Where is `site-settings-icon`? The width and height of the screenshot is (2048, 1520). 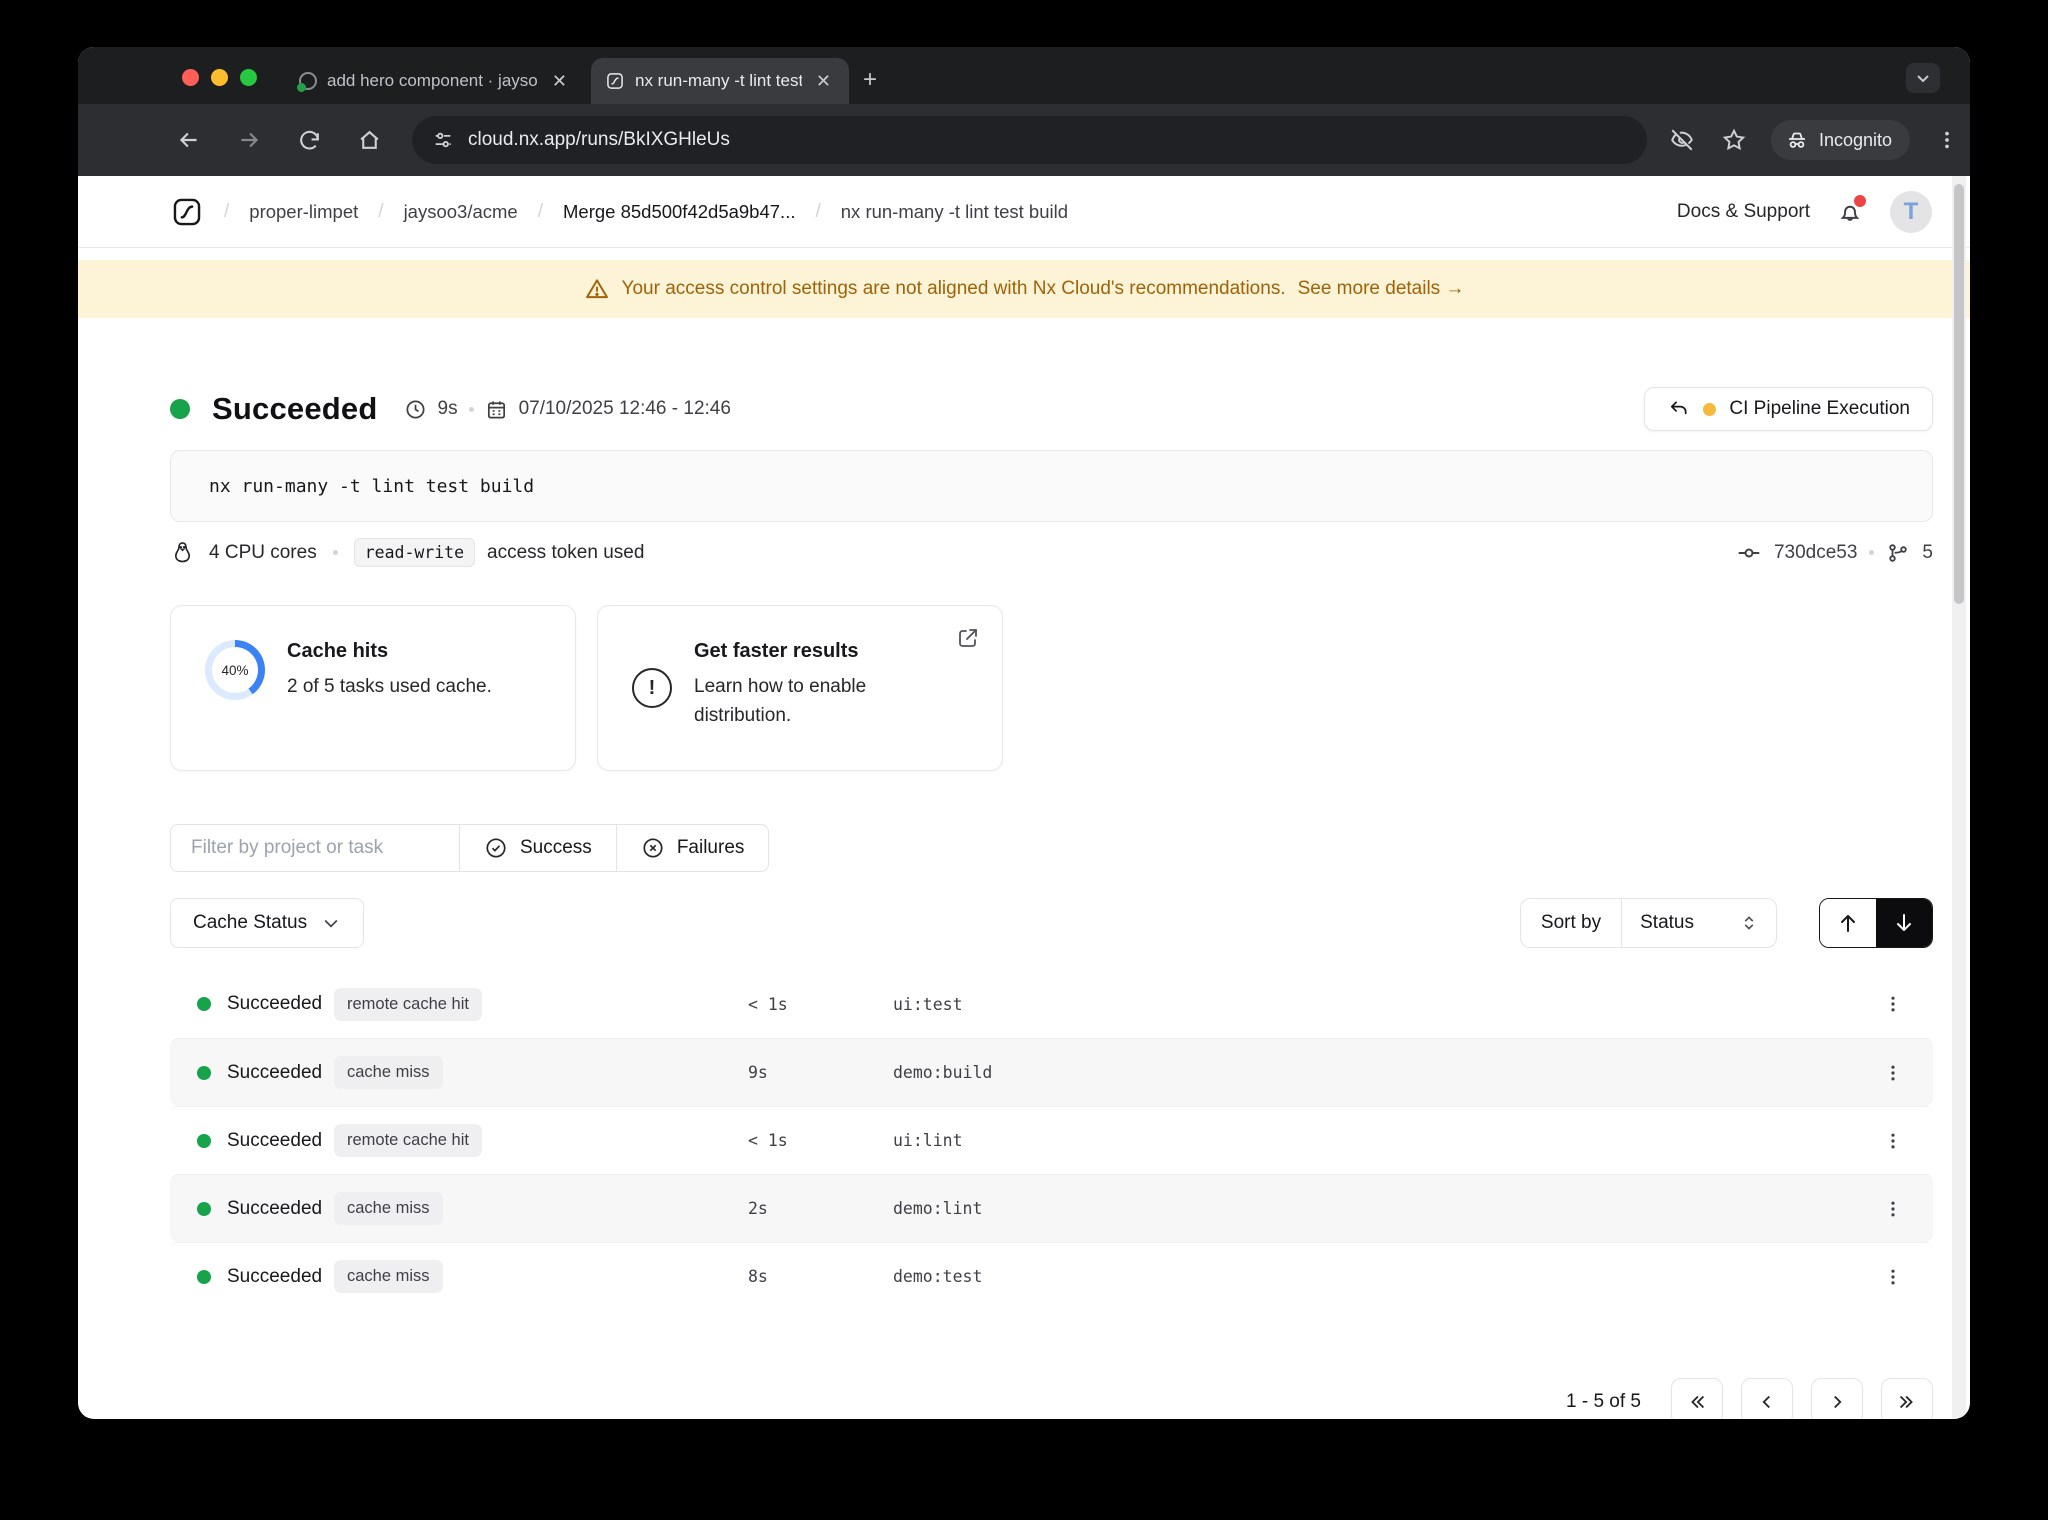
site-settings-icon is located at coordinates (443, 140).